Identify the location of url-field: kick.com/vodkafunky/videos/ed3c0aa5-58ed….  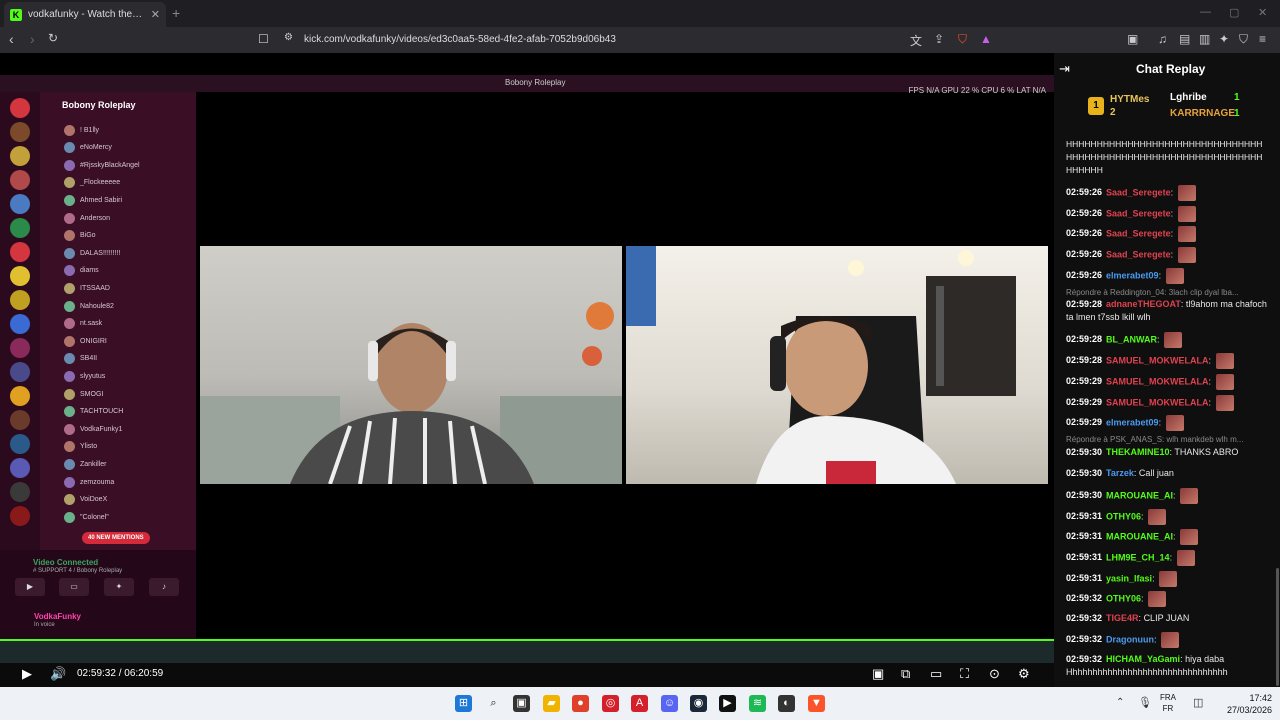
(460, 39).